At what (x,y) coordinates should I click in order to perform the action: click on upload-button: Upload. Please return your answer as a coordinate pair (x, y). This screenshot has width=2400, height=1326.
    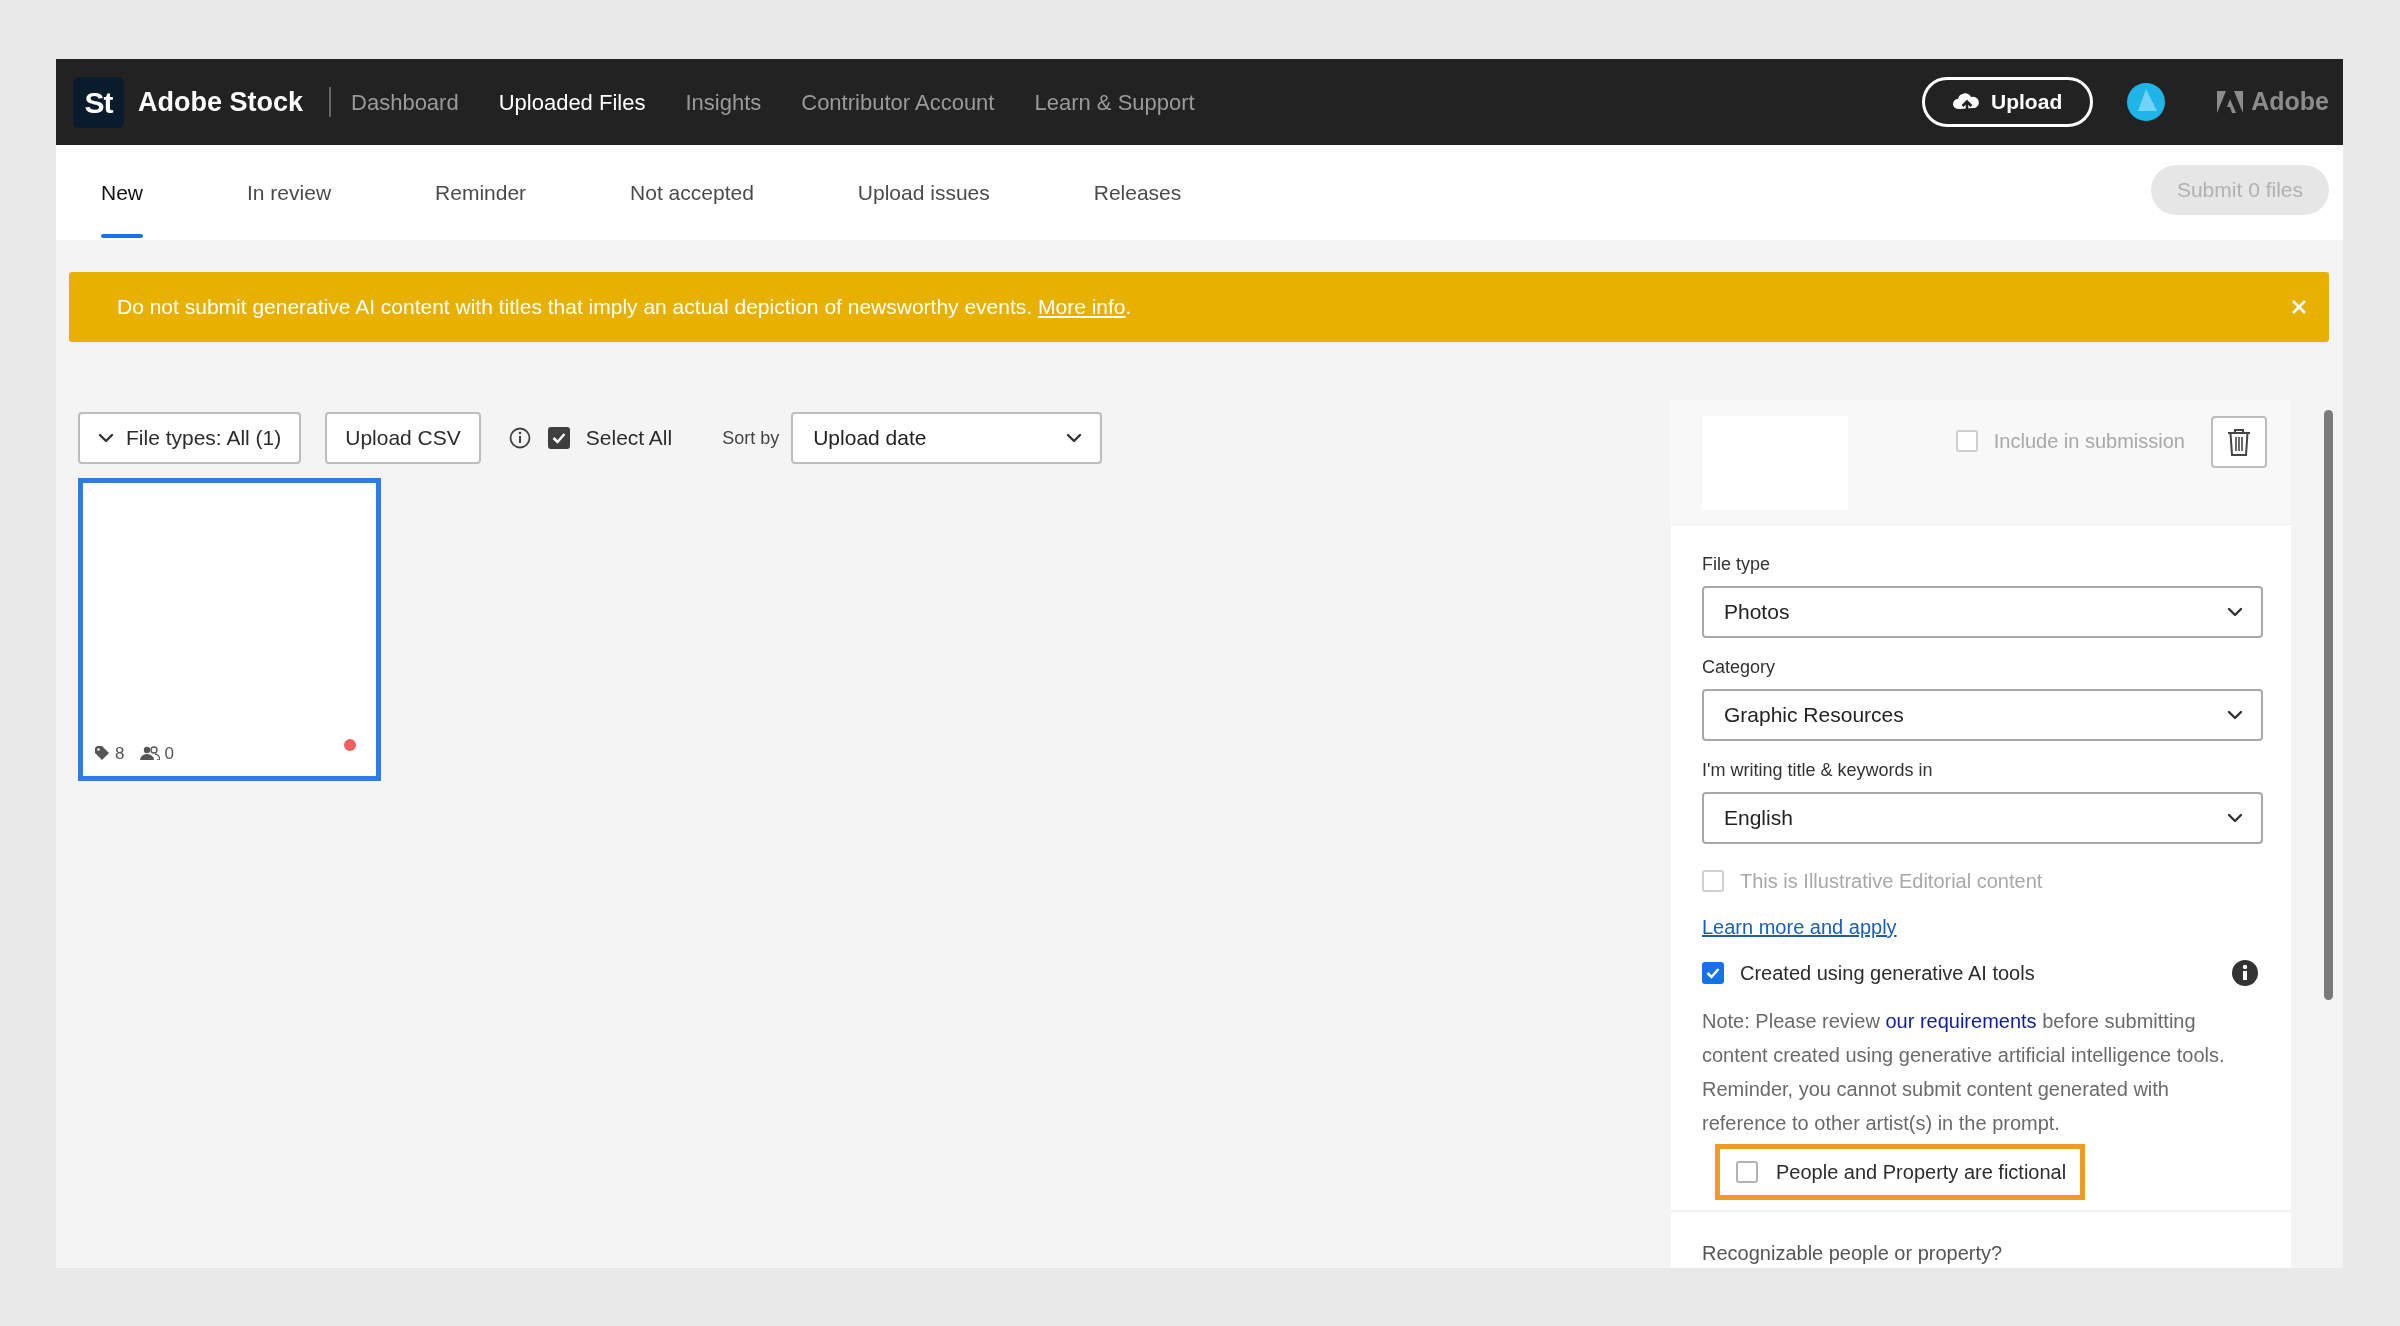
    Looking at the image, I should click on (2008, 102).